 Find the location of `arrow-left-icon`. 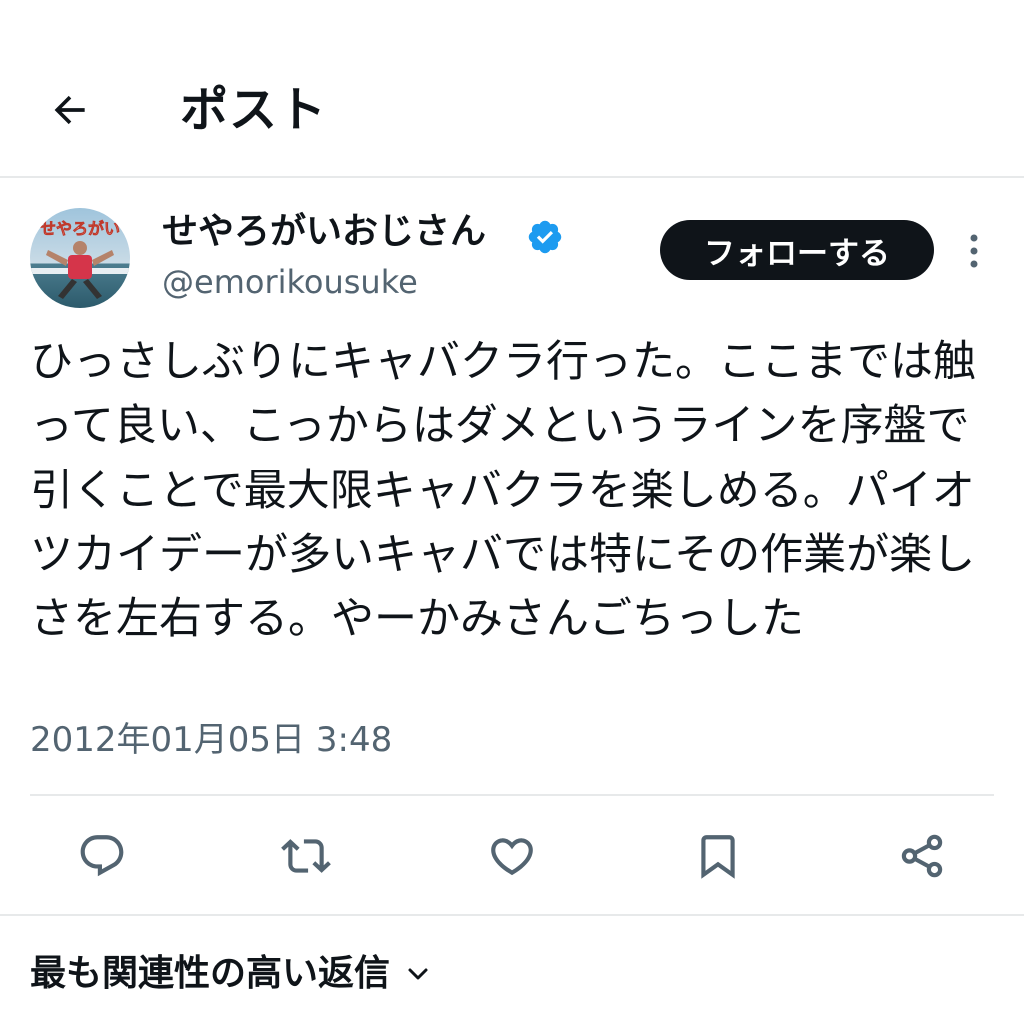

arrow-left-icon is located at coordinates (69, 110).